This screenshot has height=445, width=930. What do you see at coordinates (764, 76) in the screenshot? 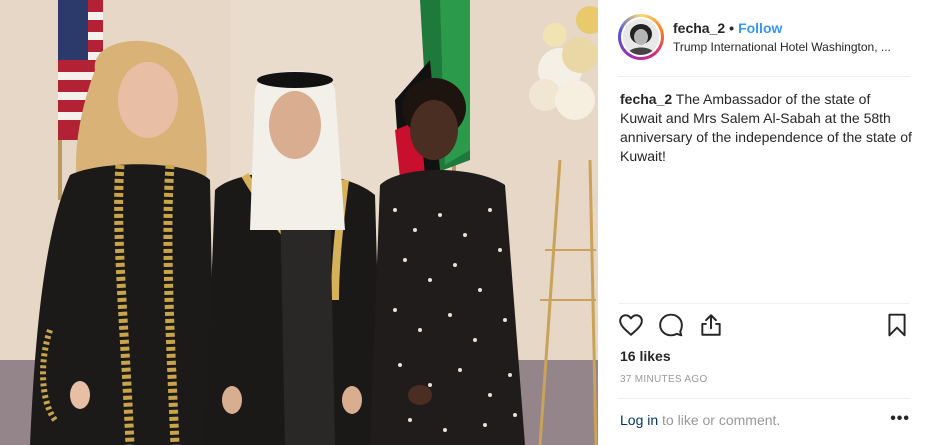
I see `header-divider` at bounding box center [764, 76].